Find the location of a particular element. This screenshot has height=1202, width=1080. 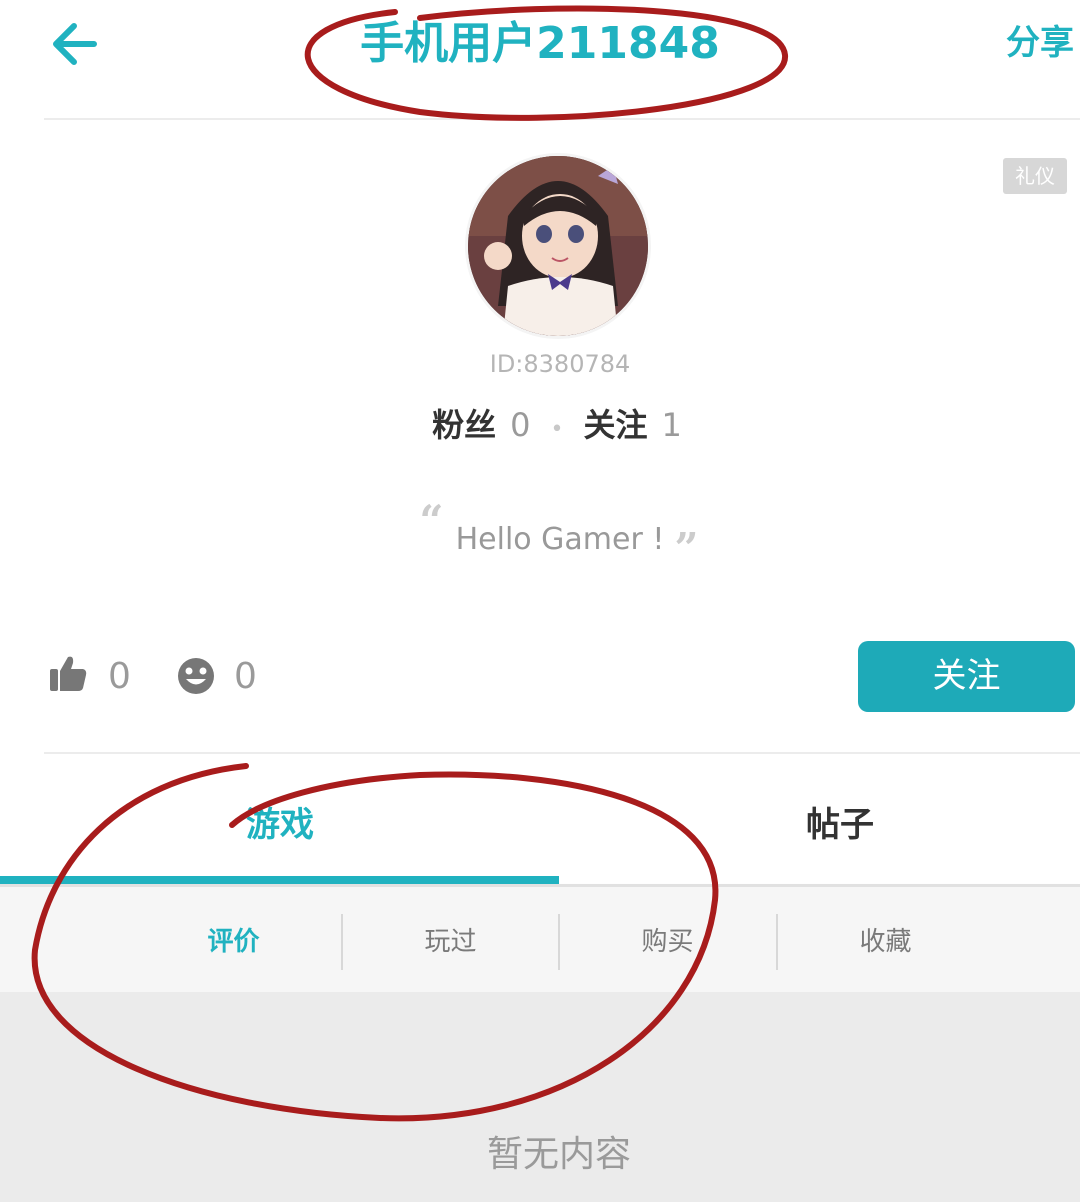

tab-posts: 帖子 is located at coordinates (825, 825).